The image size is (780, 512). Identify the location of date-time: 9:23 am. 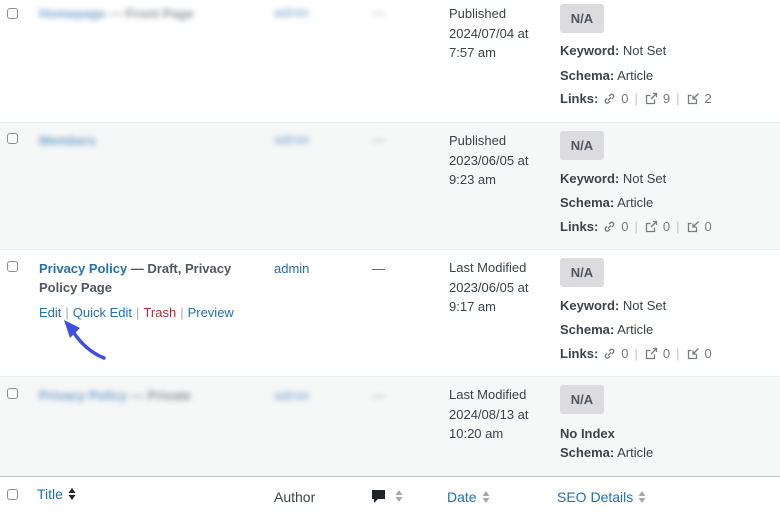
(472, 179).